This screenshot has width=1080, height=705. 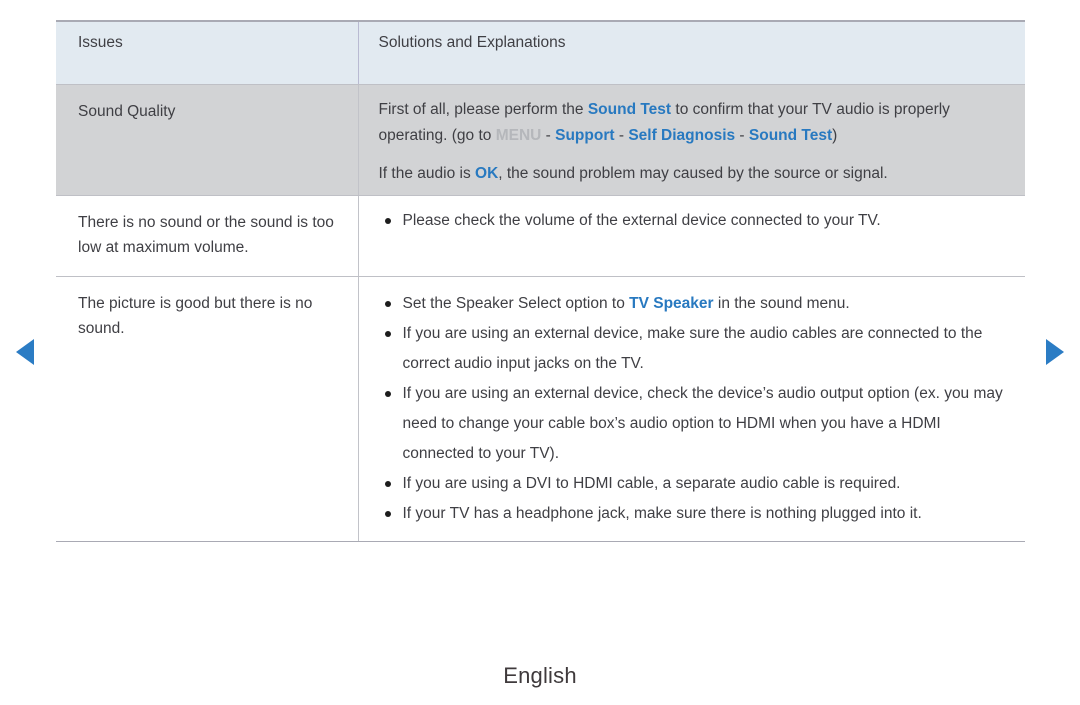 What do you see at coordinates (835, 135) in the screenshot?
I see `text-segment: )` at bounding box center [835, 135].